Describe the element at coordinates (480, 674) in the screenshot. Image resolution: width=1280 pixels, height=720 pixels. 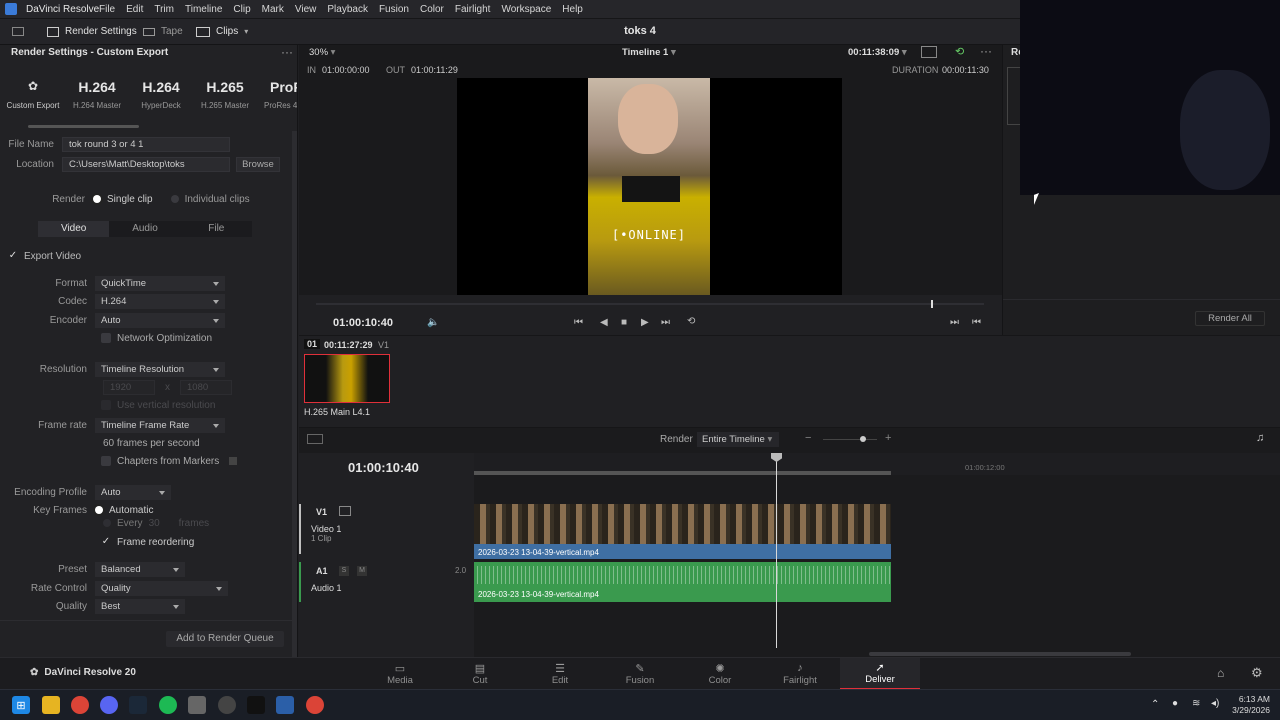
I see `page-tab-cut: ▤ Cut` at that location.